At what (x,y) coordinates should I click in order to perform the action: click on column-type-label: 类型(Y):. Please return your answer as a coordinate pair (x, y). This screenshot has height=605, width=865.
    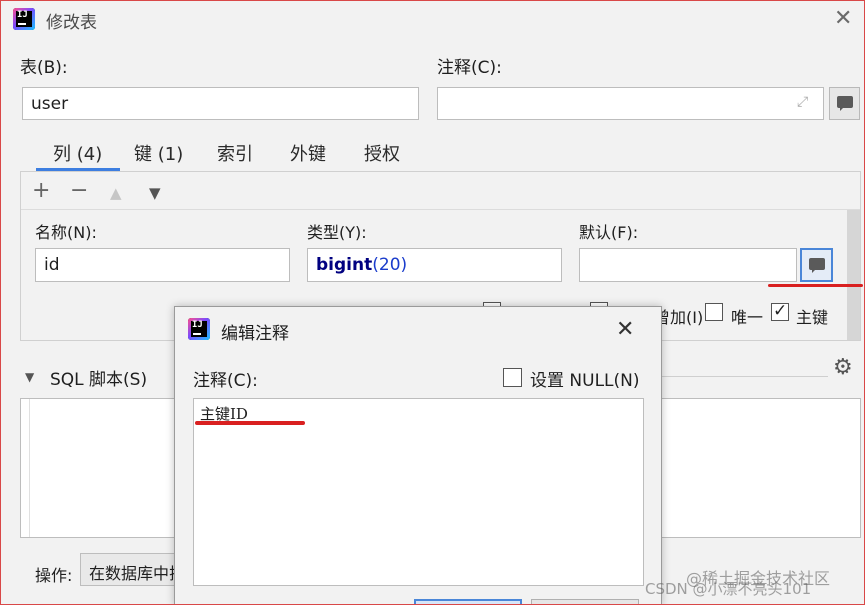
    Looking at the image, I should click on (337, 232).